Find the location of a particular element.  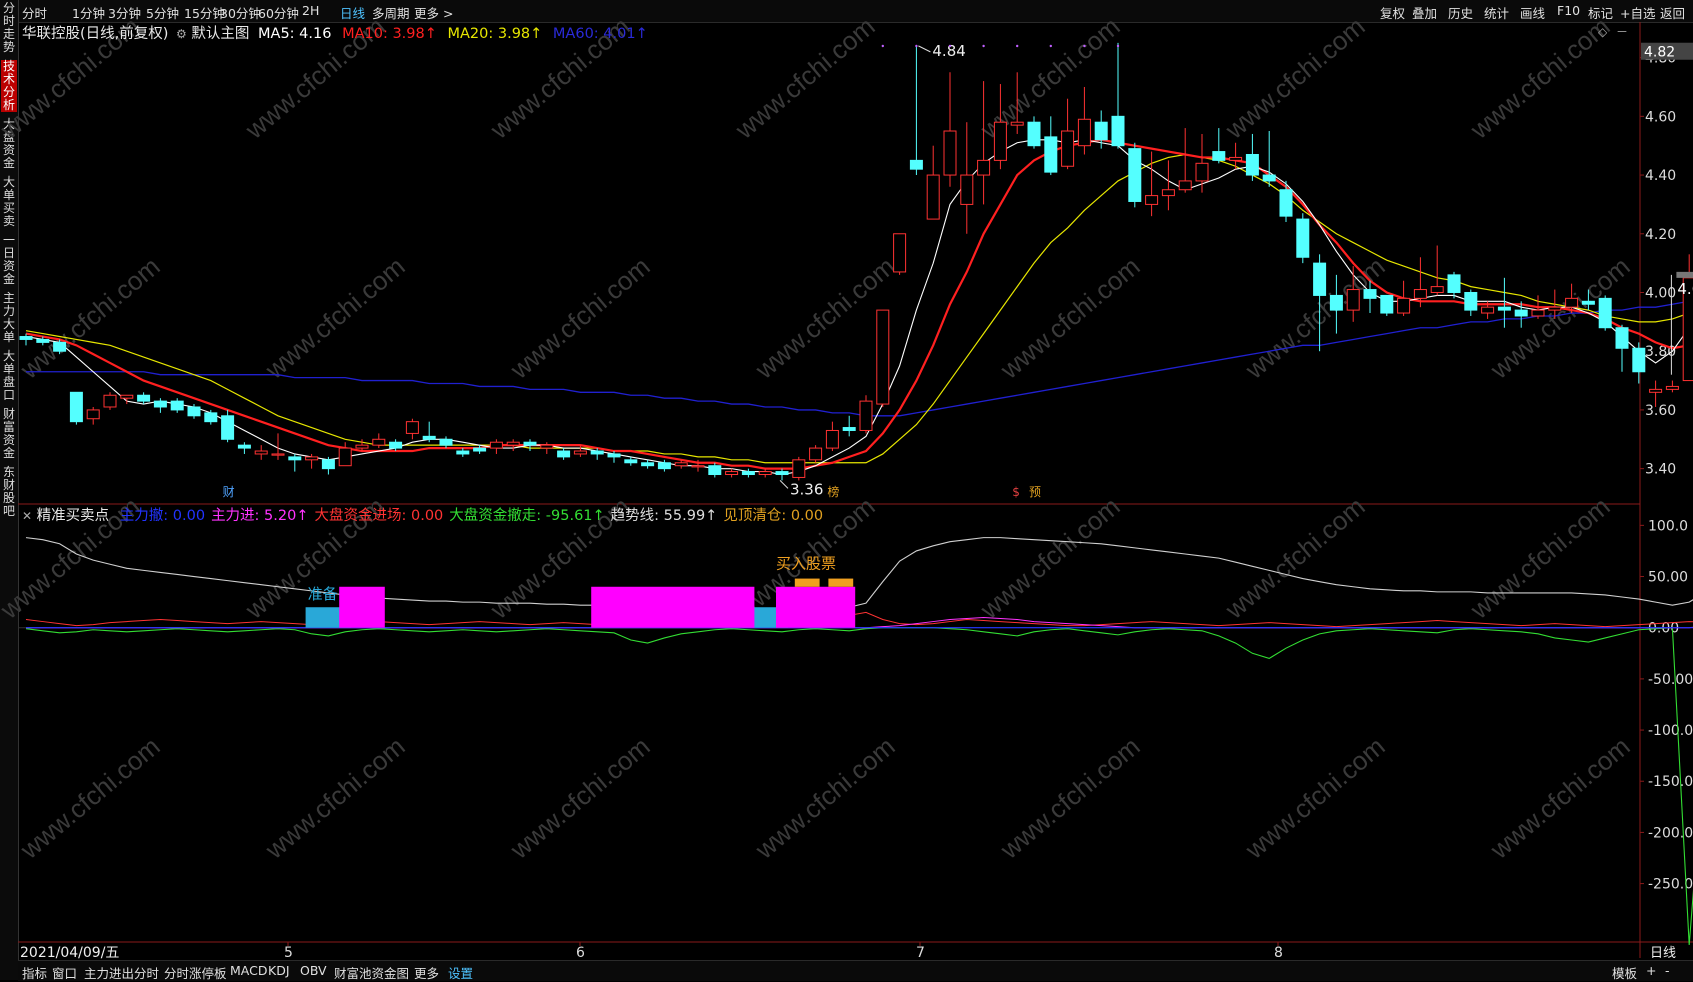

bottom-tab-2: 主力进出分时 is located at coordinates (121, 972).